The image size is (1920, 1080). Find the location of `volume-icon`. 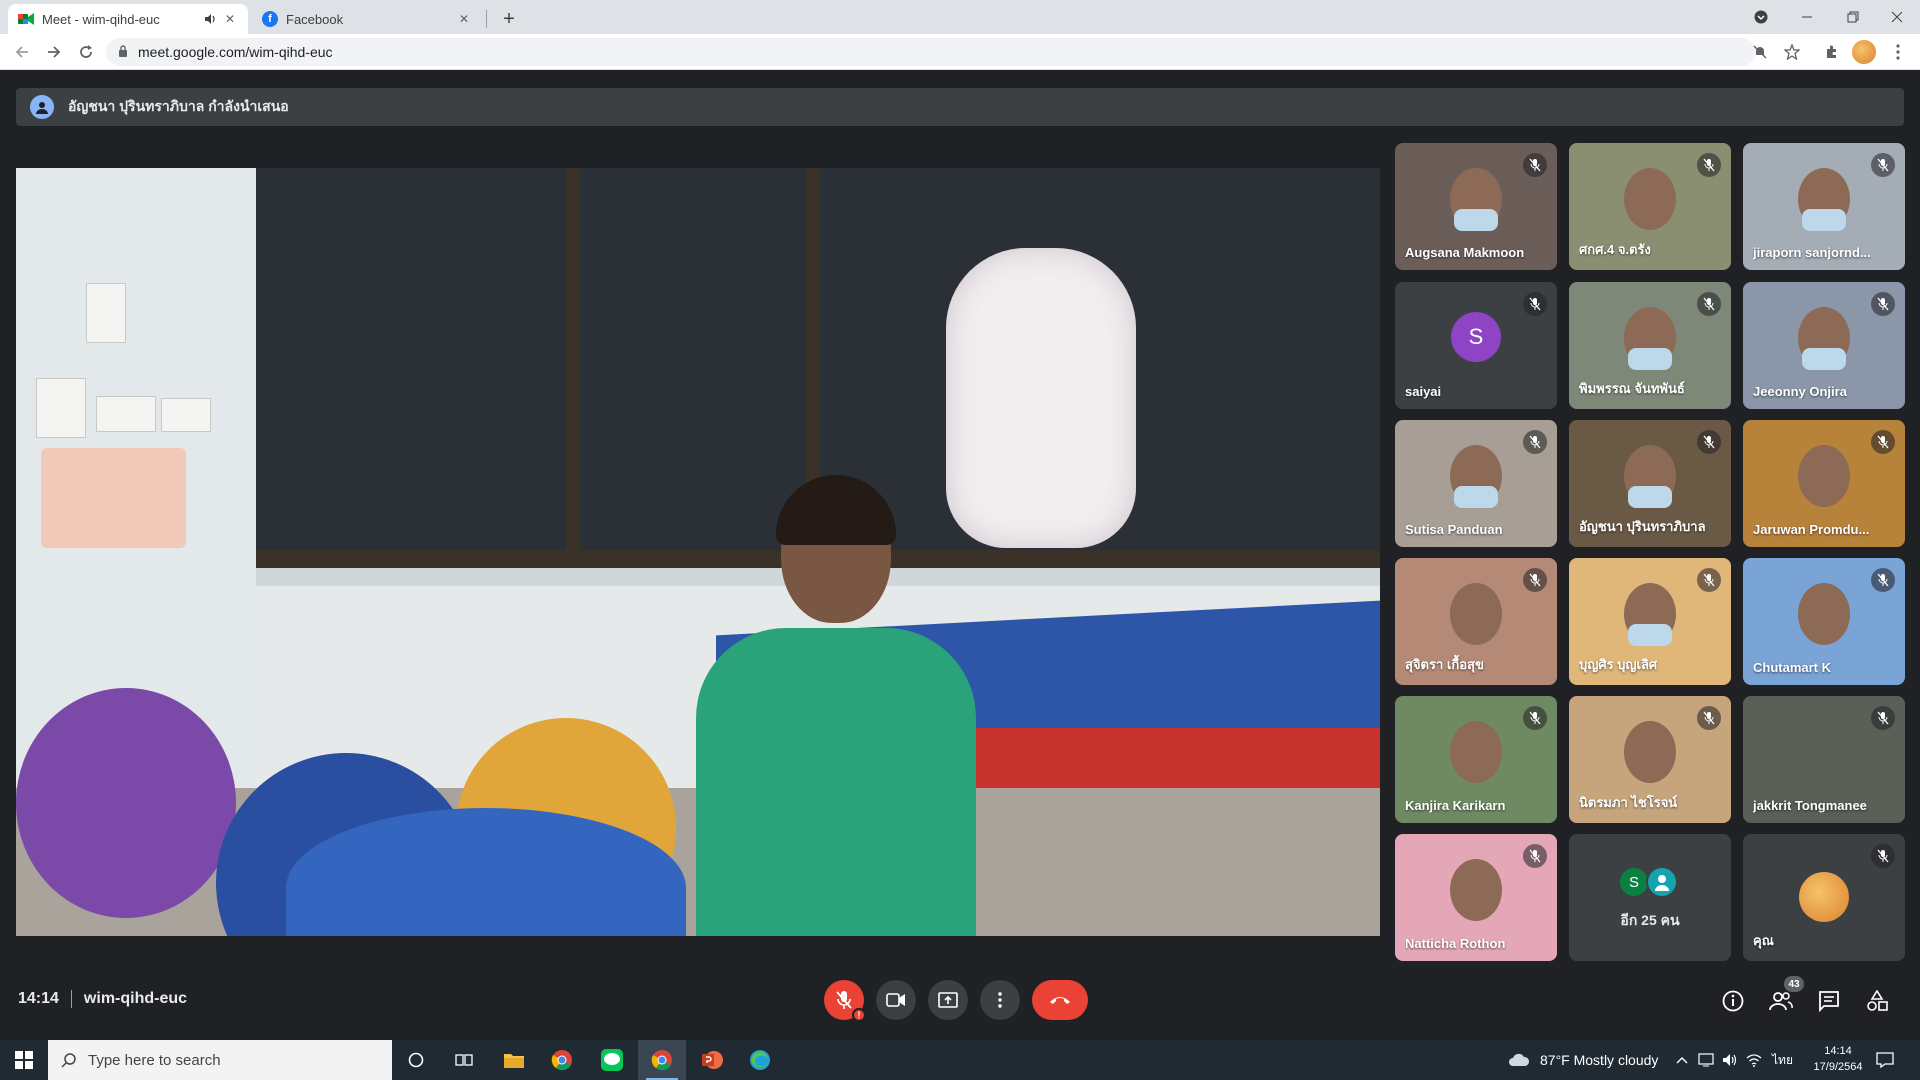

volume-icon is located at coordinates (1730, 1060).